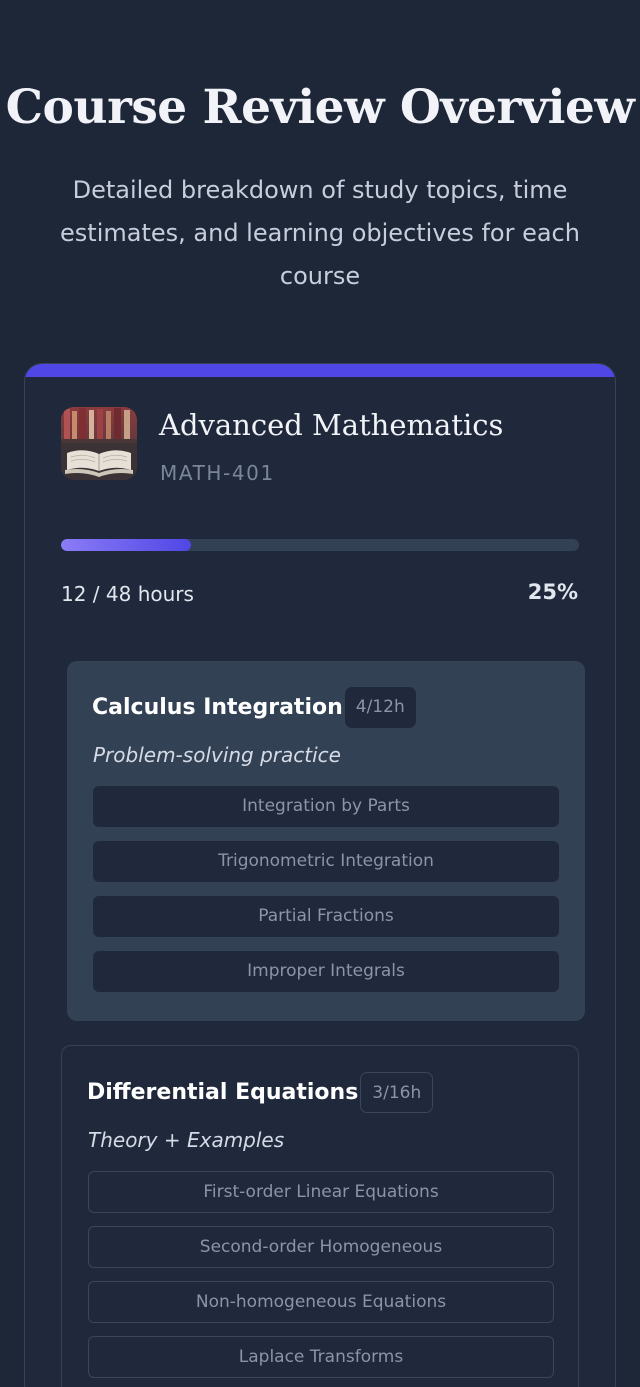 The height and width of the screenshot is (1387, 640). I want to click on subtopic-item: Integration by Parts, so click(326, 806).